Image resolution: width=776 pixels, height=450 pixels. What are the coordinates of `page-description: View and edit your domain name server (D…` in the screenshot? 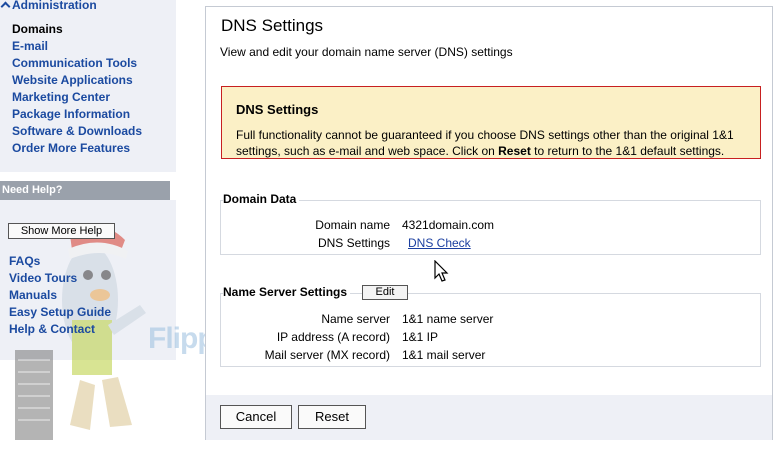 It's located at (366, 52).